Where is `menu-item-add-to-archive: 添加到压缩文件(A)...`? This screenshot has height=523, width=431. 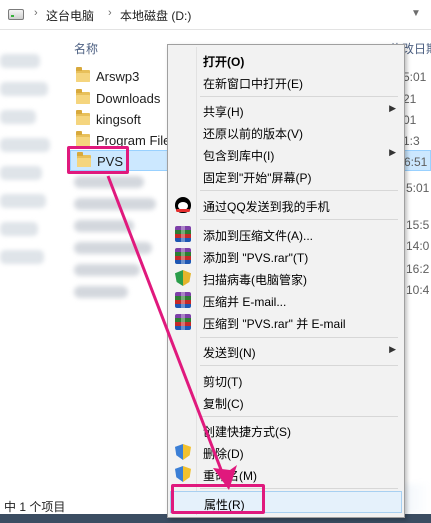
menu-item-add-to-archive: 添加到压缩文件(A)... is located at coordinates (286, 234).